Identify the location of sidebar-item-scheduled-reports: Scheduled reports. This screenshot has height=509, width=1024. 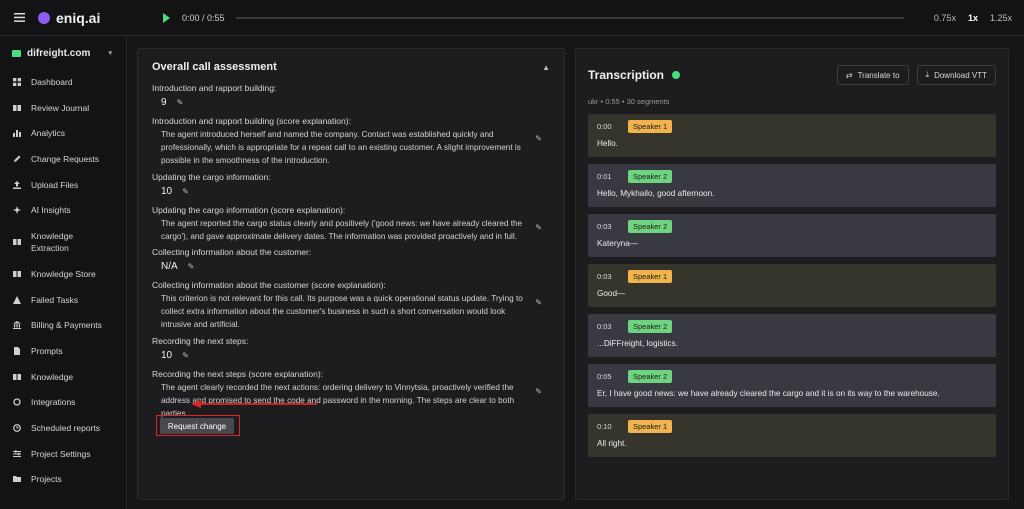
(63, 428).